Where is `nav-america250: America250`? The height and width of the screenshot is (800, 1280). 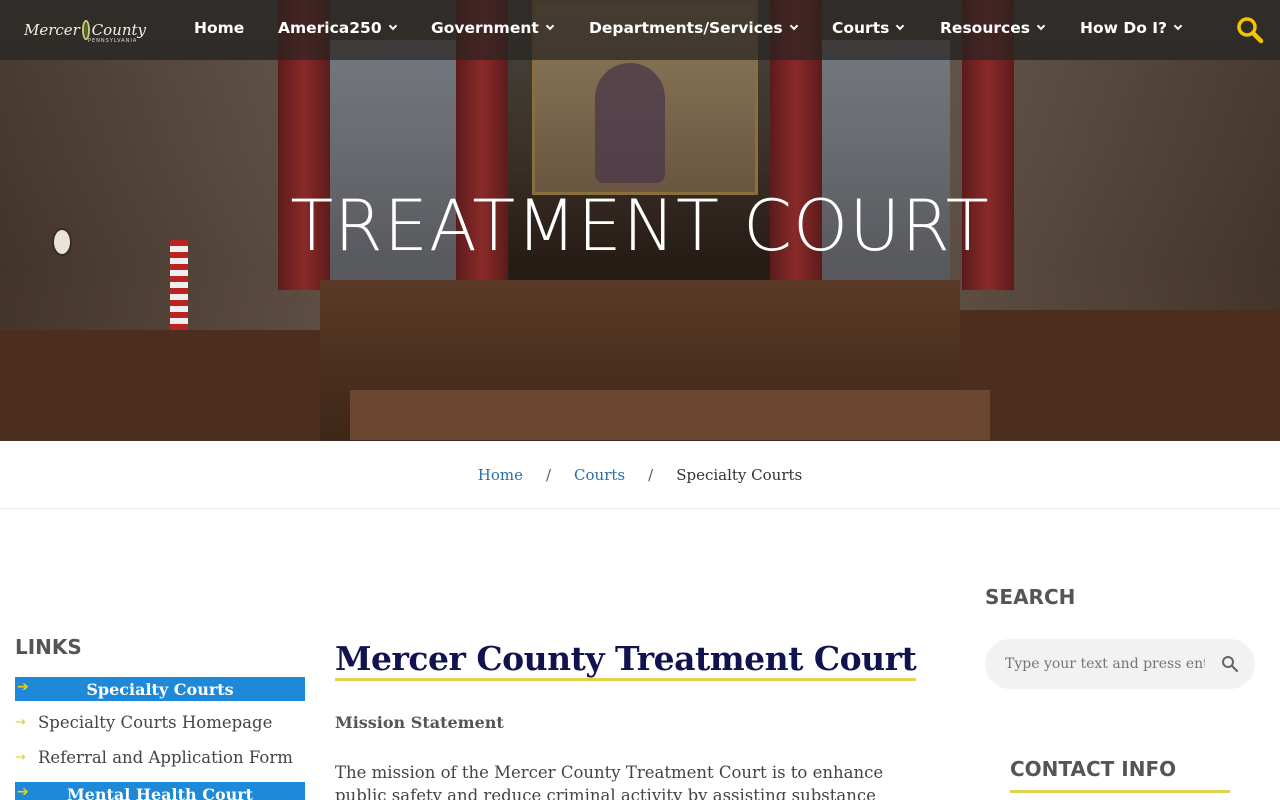 nav-america250: America250 is located at coordinates (337, 28).